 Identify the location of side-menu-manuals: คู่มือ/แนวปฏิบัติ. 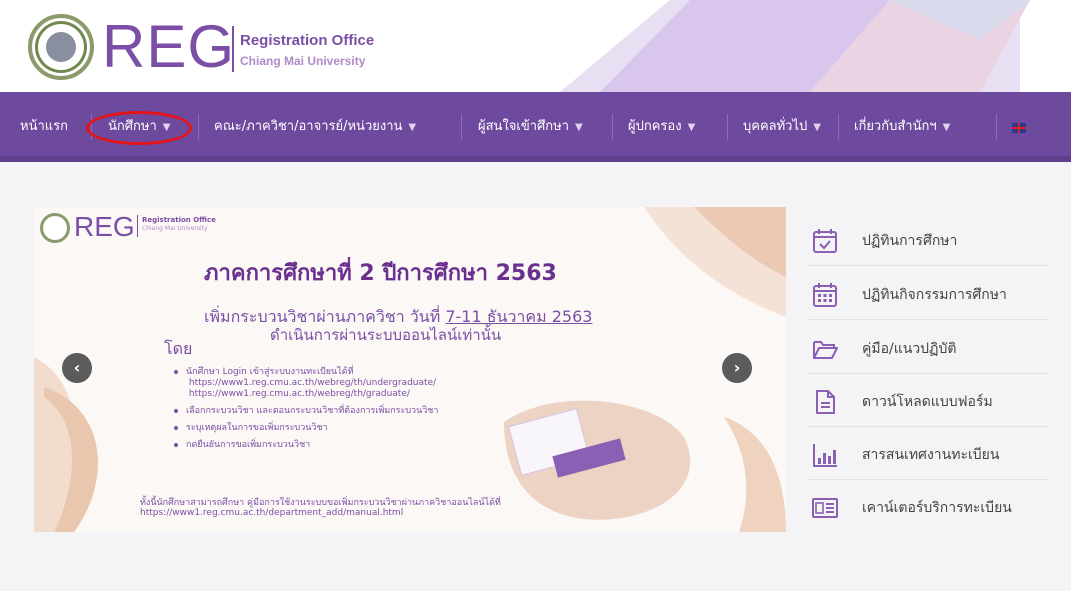
(928, 348).